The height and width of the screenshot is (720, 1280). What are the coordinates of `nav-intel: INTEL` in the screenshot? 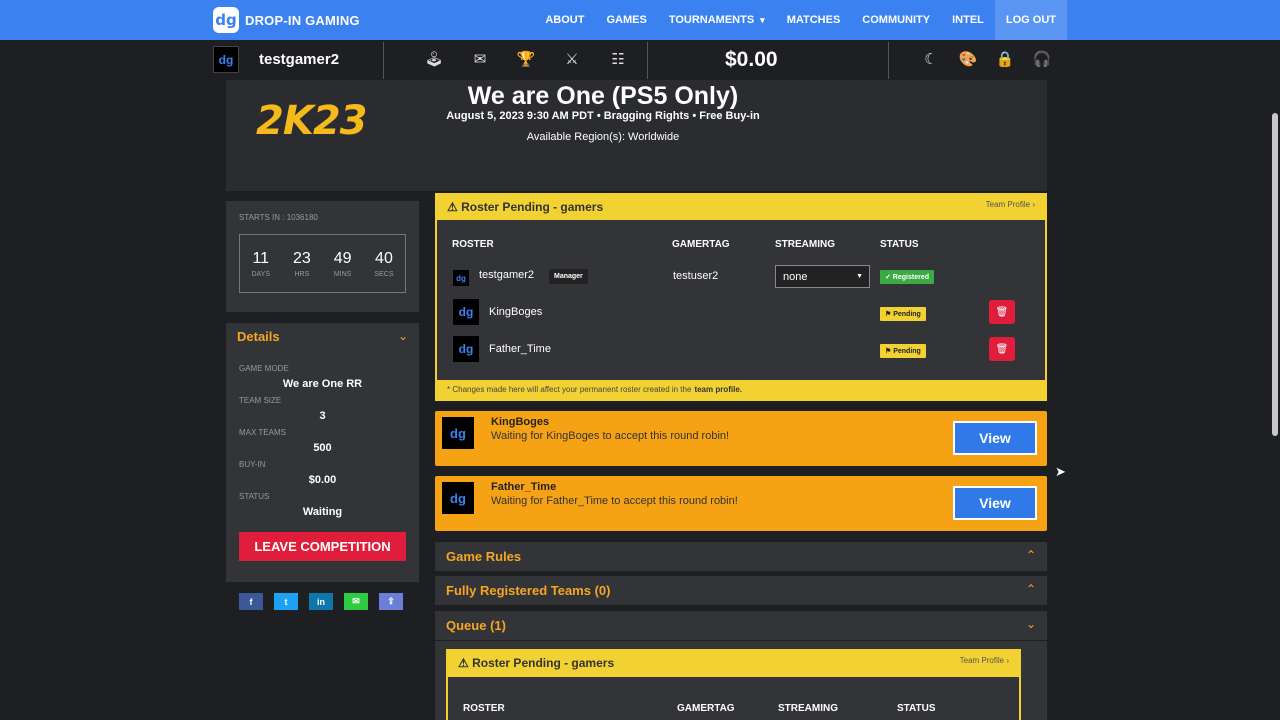 It's located at (968, 20).